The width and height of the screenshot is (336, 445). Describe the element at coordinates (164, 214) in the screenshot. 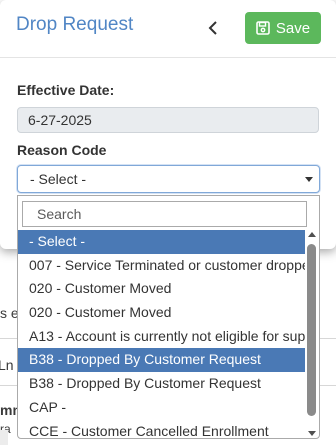

I see `dropdown-search-input` at that location.